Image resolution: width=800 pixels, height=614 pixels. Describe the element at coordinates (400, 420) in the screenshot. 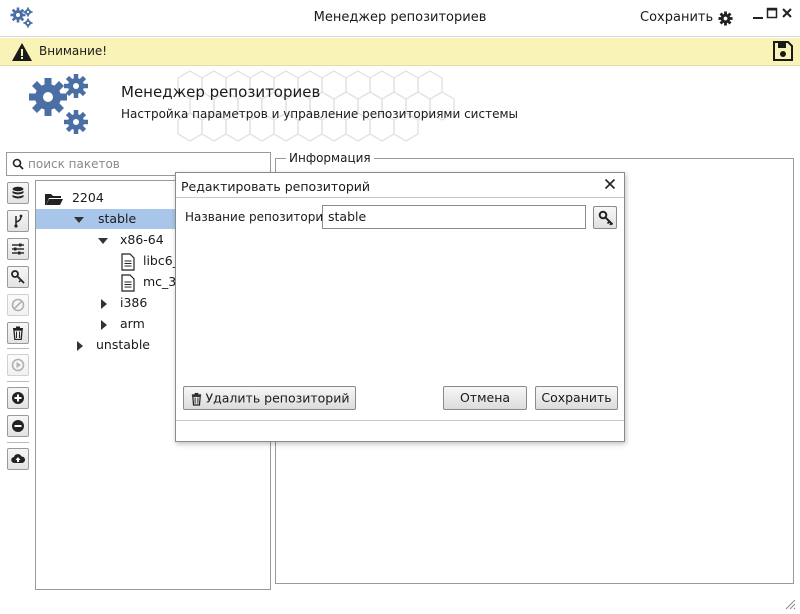

I see `dialog-footer-divider` at that location.